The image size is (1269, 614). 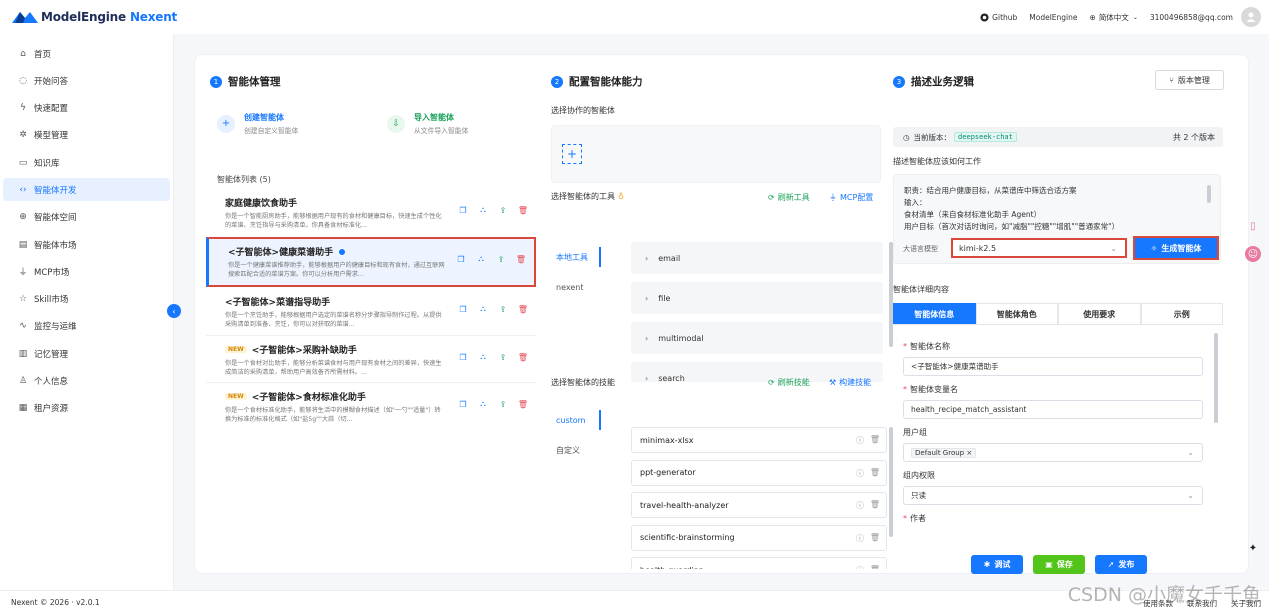 What do you see at coordinates (1016, 313) in the screenshot?
I see `tab-detail-1: 智能体角色` at bounding box center [1016, 313].